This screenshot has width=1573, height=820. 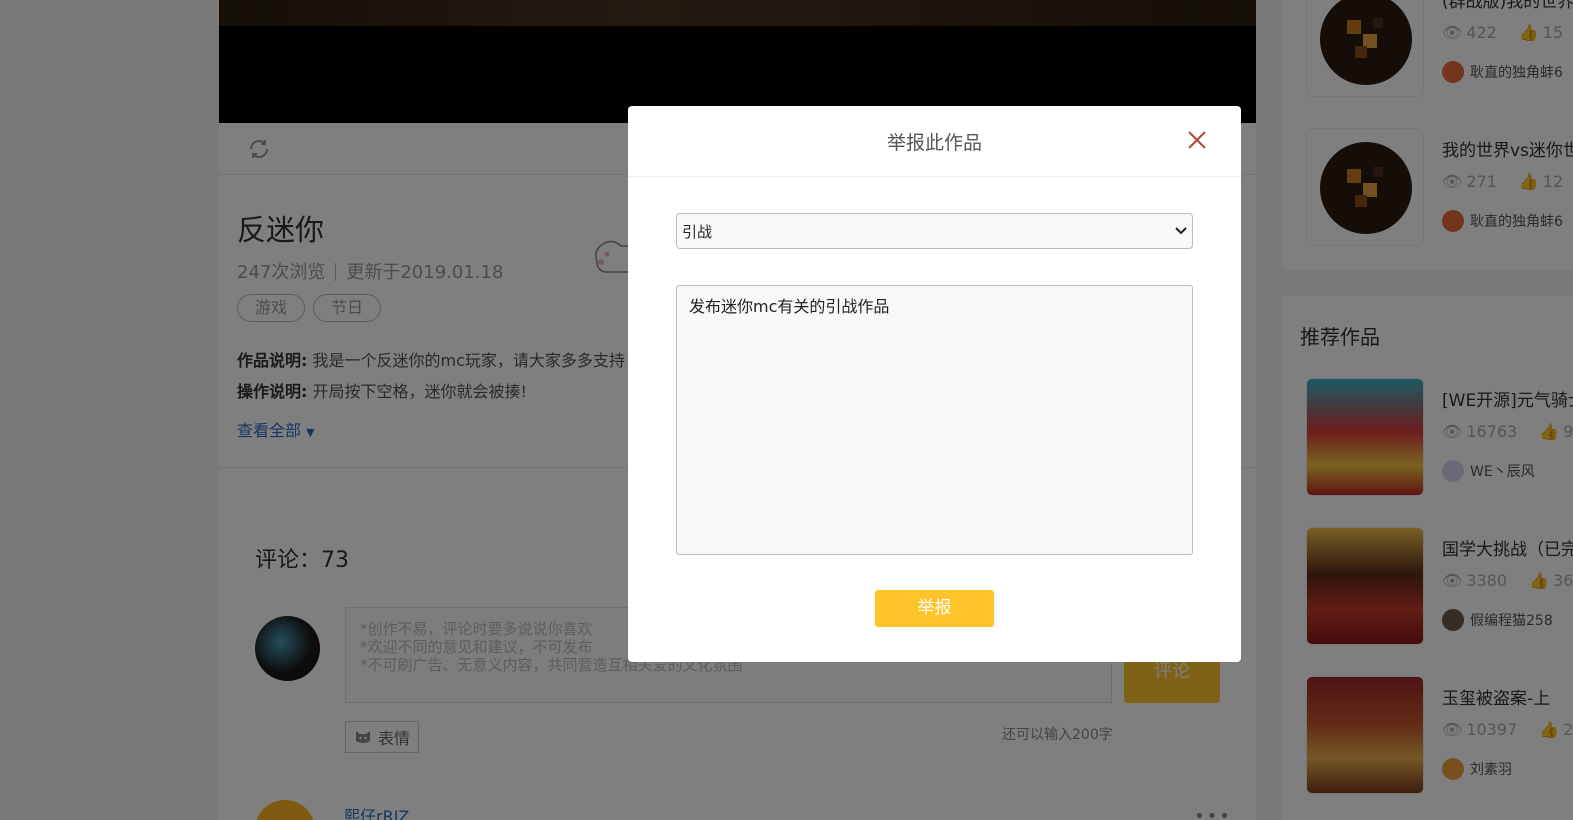 What do you see at coordinates (934, 420) in the screenshot?
I see `report-detail-textarea: 发布迷你mc有关的引战作品` at bounding box center [934, 420].